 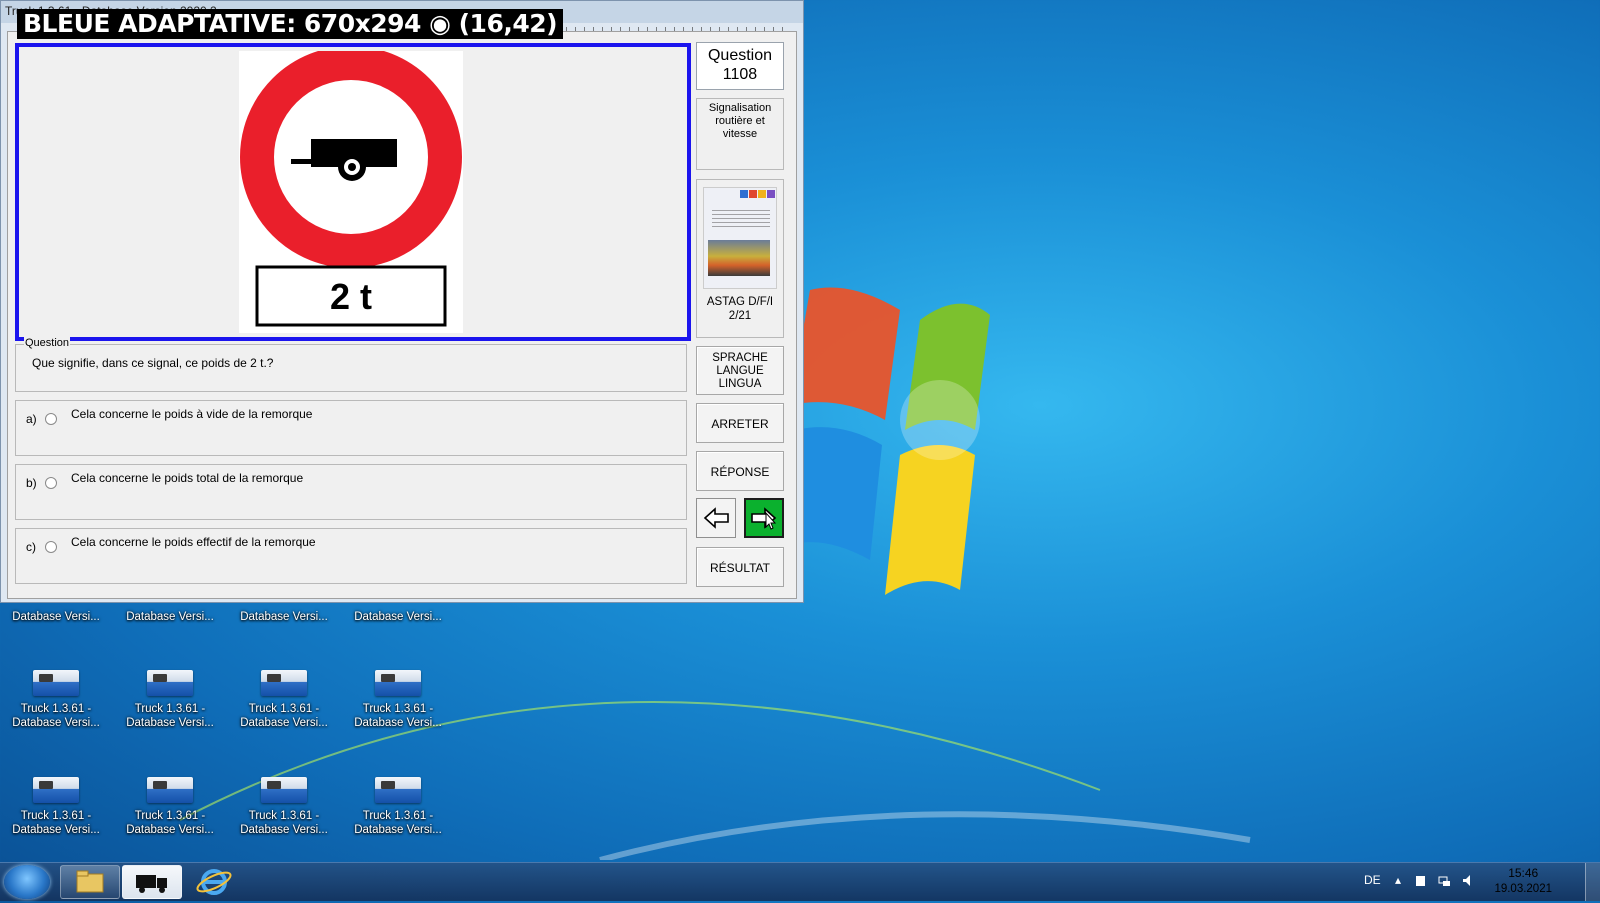 I want to click on bus-photo, so click(x=739, y=258).